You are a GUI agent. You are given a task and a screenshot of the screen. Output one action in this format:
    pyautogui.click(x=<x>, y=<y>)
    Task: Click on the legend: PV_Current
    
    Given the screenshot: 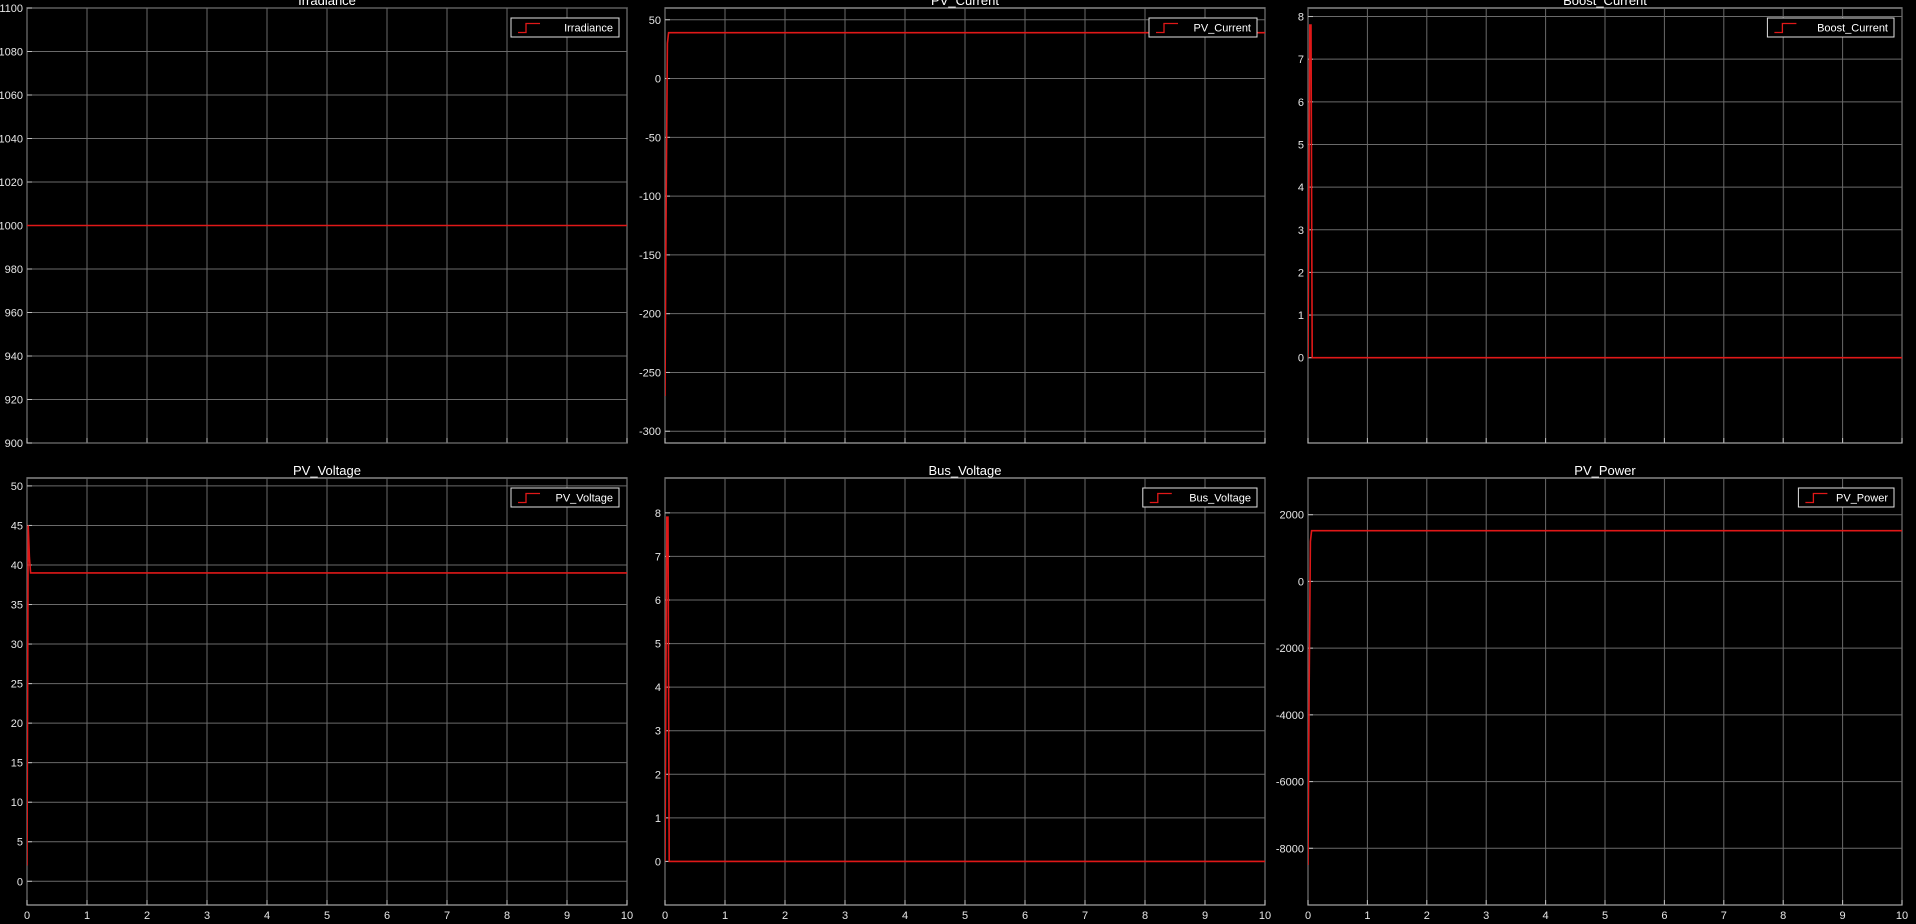 What is the action you would take?
    pyautogui.click(x=1203, y=27)
    